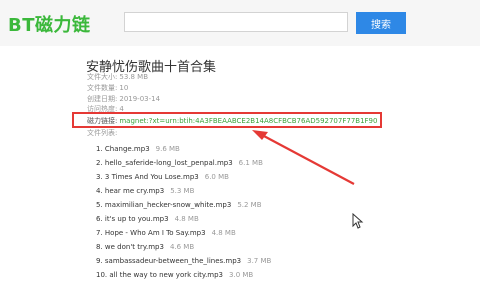 This screenshot has height=293, width=480. I want to click on file-size: 6.1 MB, so click(250, 163).